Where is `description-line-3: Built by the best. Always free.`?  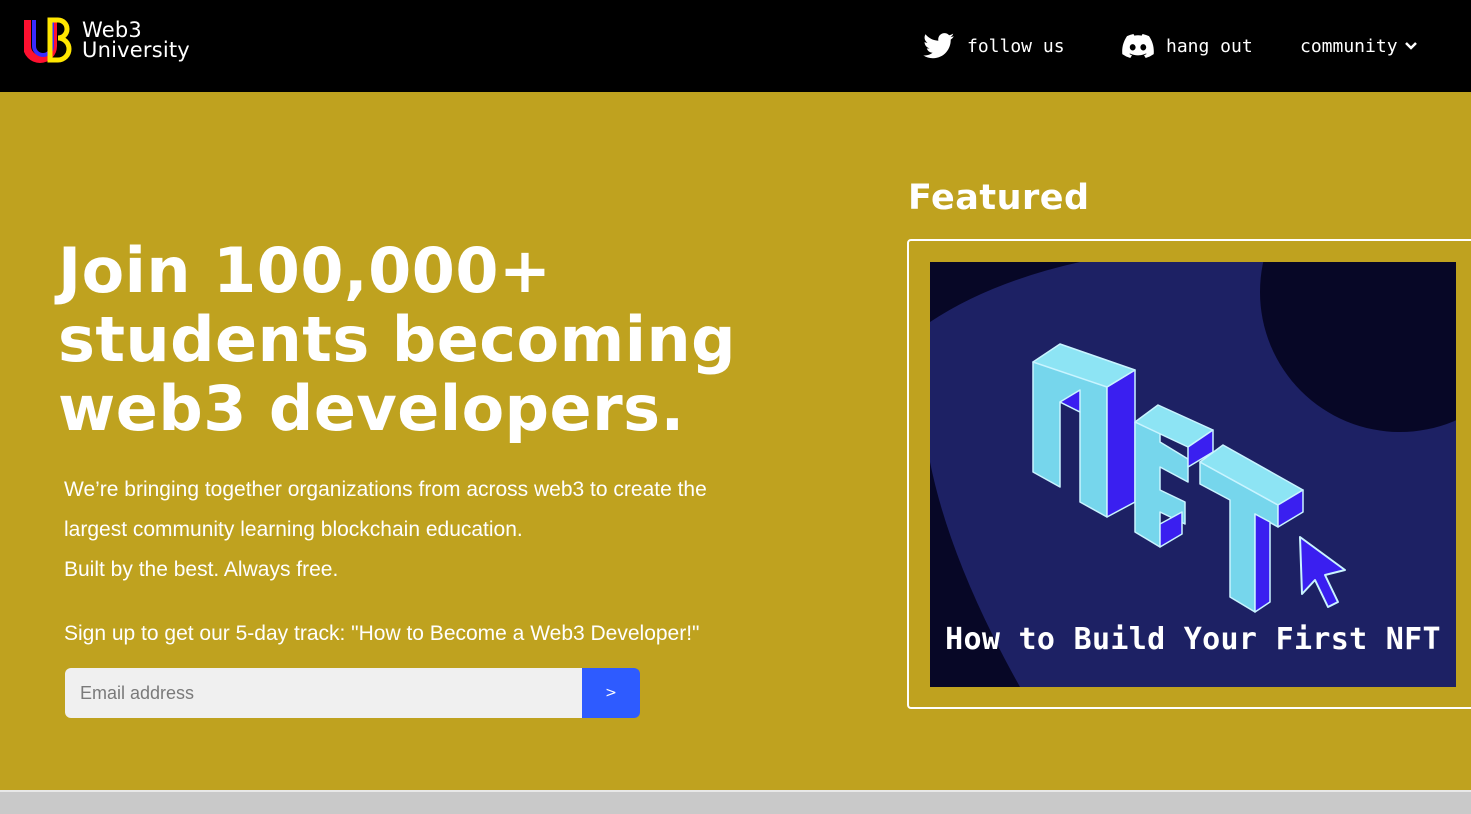
description-line-3: Built by the best. Always free. is located at coordinates (201, 569).